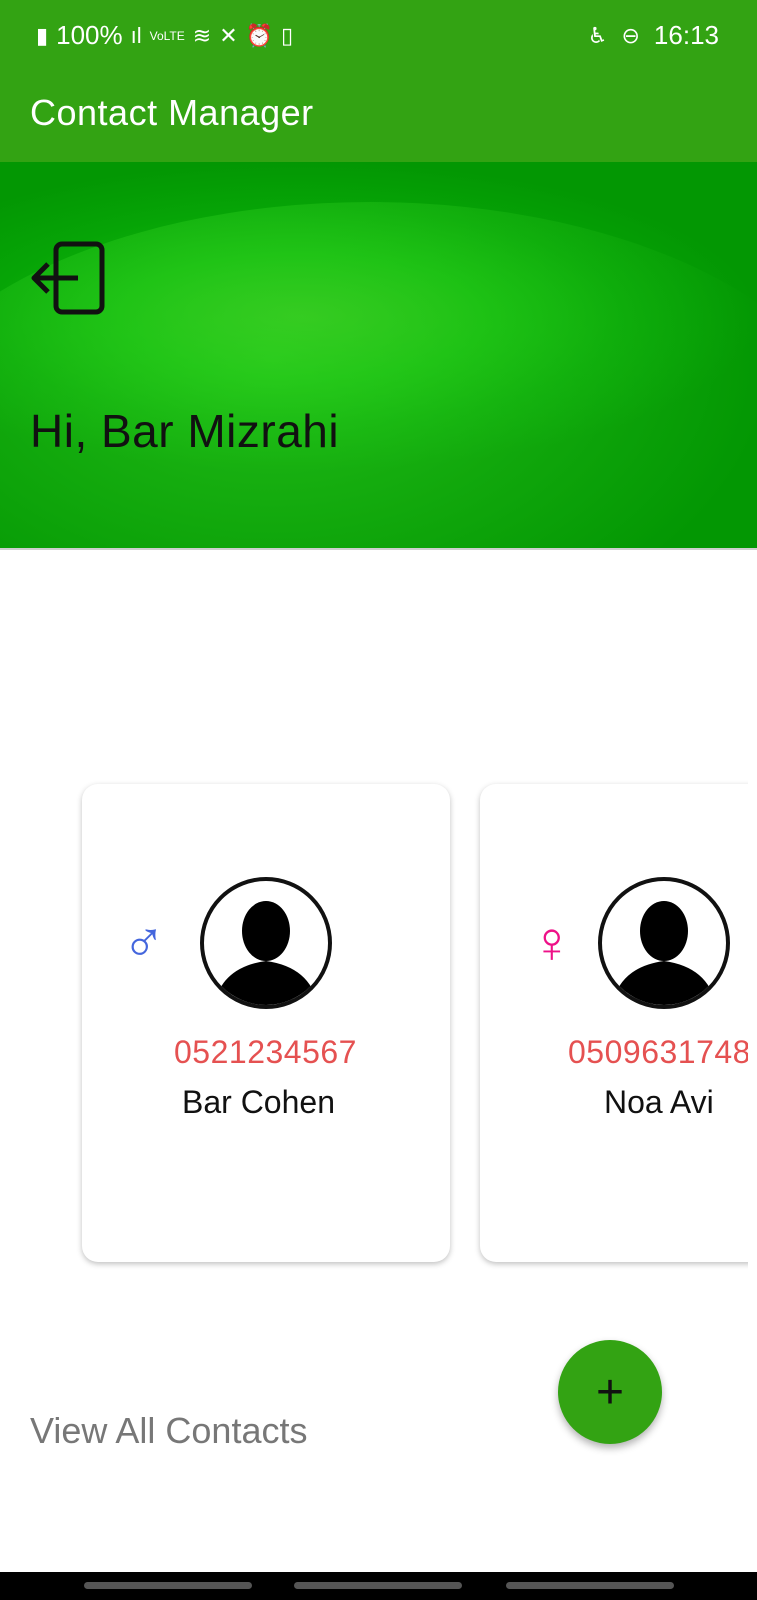 This screenshot has width=757, height=1600. What do you see at coordinates (552, 942) in the screenshot?
I see `female-icon: ♀` at bounding box center [552, 942].